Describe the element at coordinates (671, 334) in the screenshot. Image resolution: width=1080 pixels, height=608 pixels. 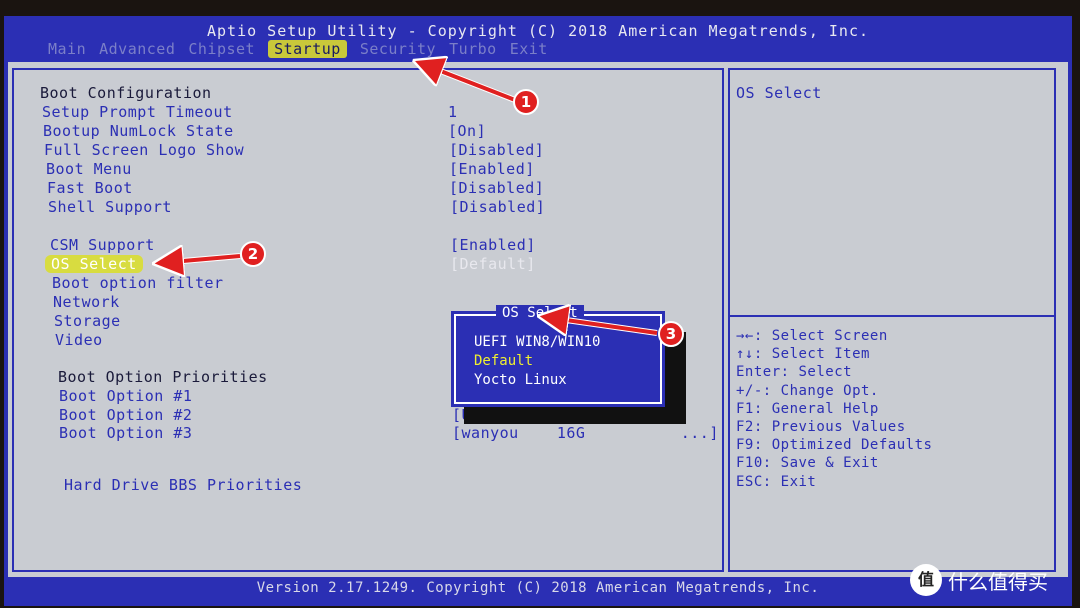
I see `annotation-badge-3: 3` at that location.